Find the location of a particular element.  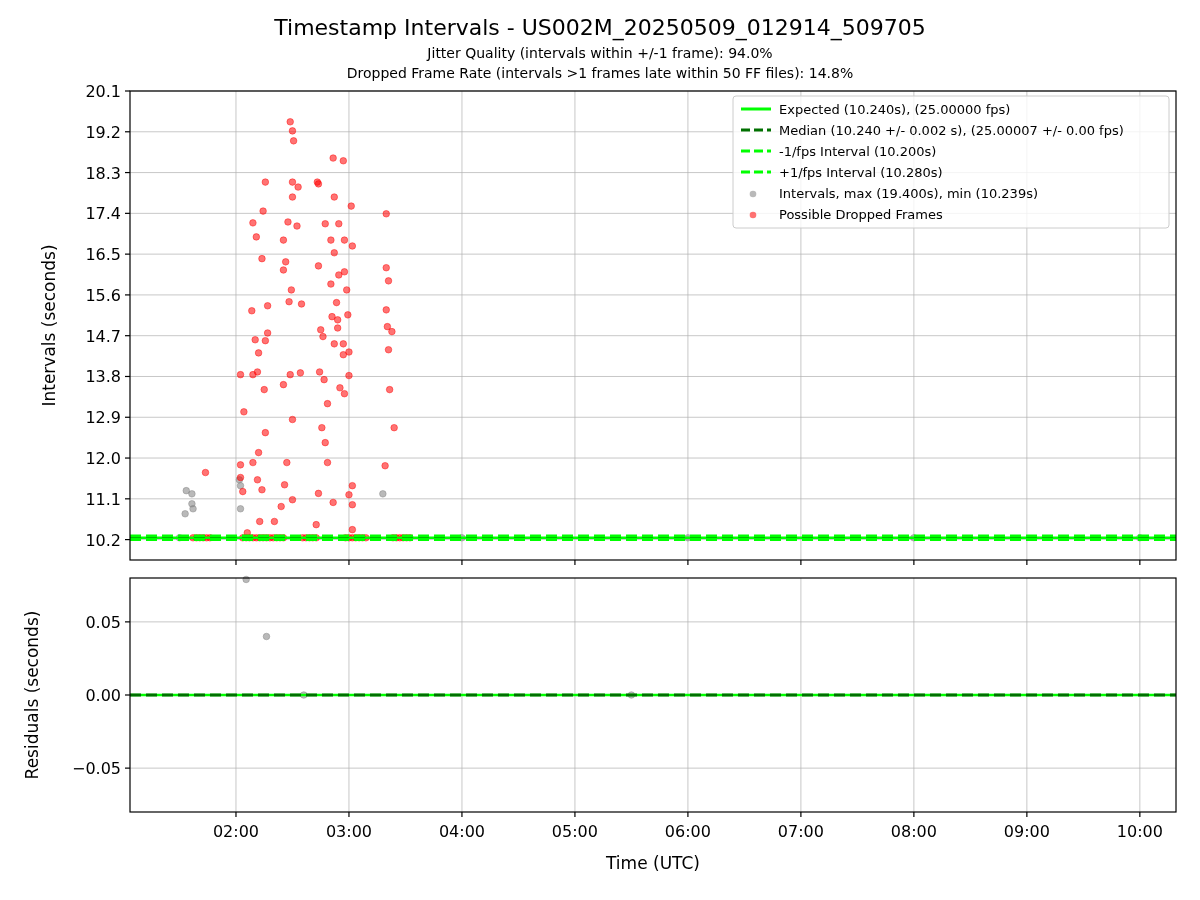

legend-label: Possible Dropped Frames is located at coordinates (861, 214).